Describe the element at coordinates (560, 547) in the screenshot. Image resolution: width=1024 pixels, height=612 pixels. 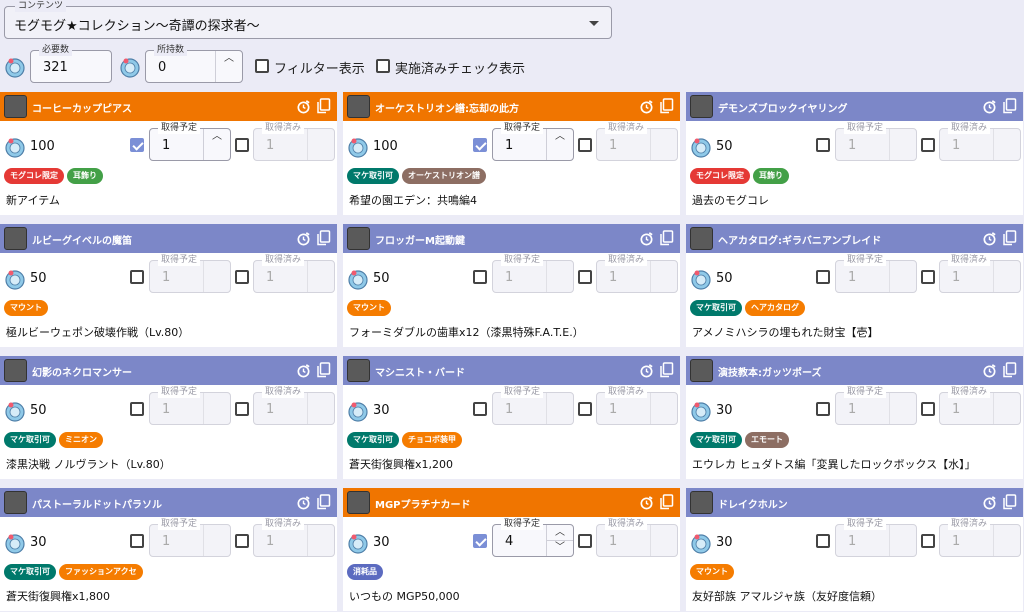
I see `stepper-down-icon: ﹀` at that location.